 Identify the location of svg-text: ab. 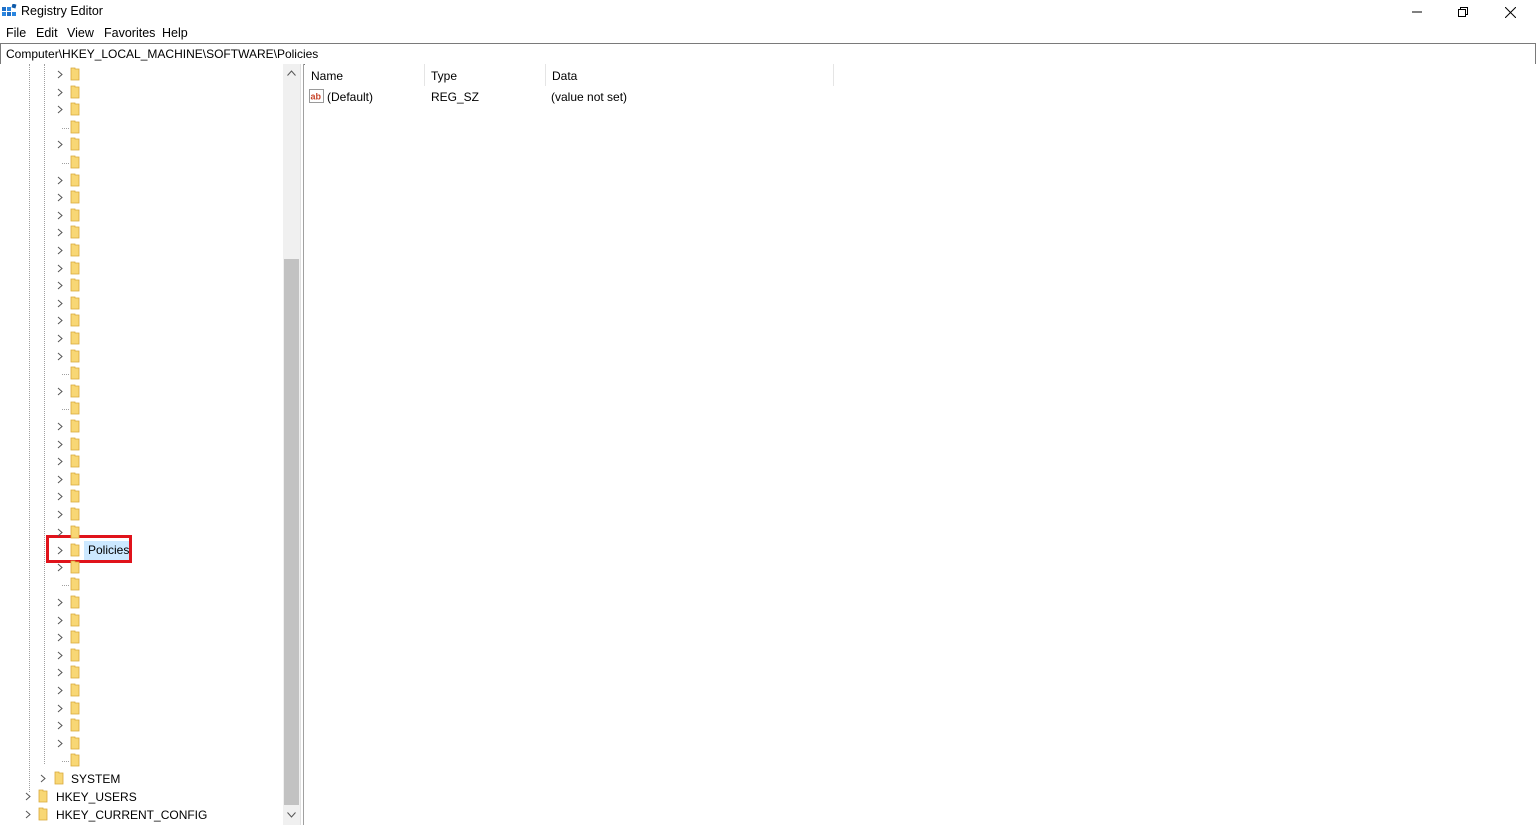
(316, 97).